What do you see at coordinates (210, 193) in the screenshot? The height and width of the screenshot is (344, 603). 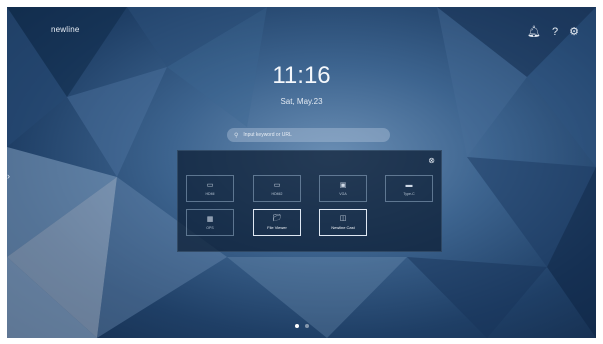 I see `source-label: HDMI` at bounding box center [210, 193].